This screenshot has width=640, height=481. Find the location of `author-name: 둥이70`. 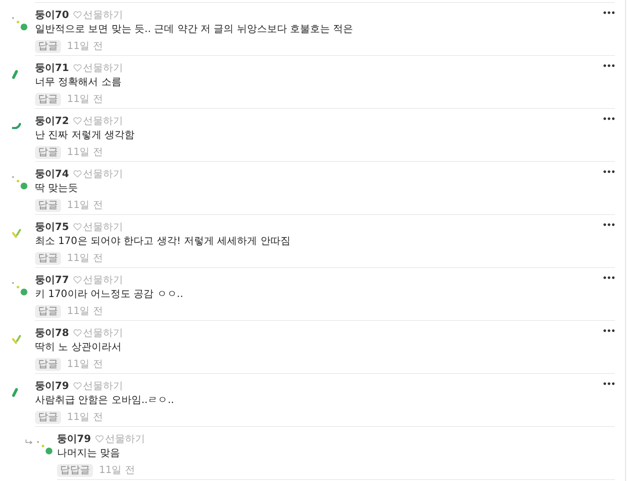

author-name: 둥이70 is located at coordinates (52, 15).